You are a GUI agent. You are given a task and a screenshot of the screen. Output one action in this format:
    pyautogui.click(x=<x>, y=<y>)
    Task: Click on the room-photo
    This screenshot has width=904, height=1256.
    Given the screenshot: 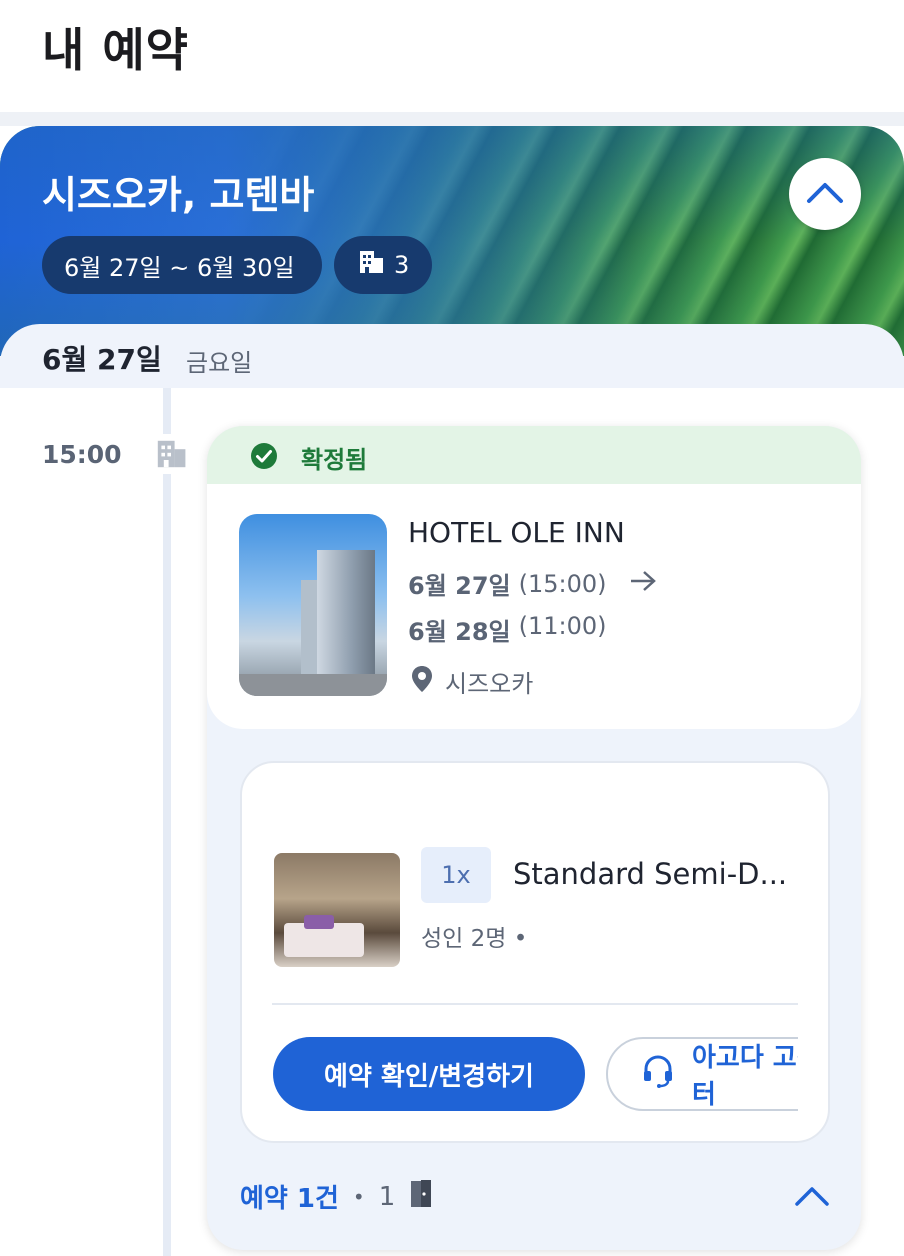 What is the action you would take?
    pyautogui.click(x=337, y=910)
    